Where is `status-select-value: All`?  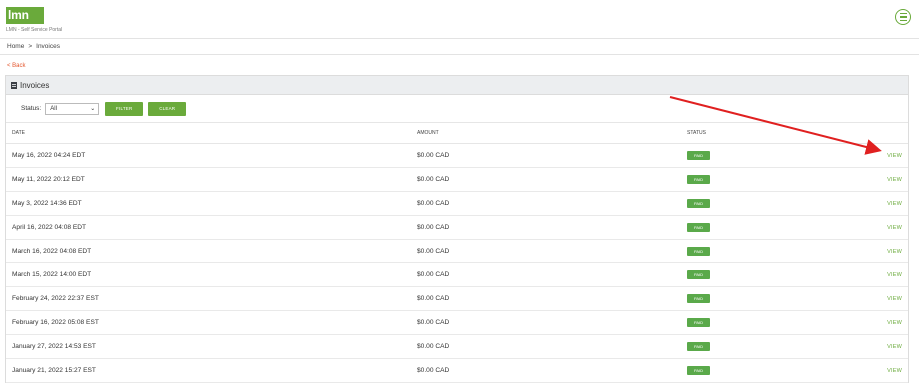
status-select-value: All is located at coordinates (53, 108).